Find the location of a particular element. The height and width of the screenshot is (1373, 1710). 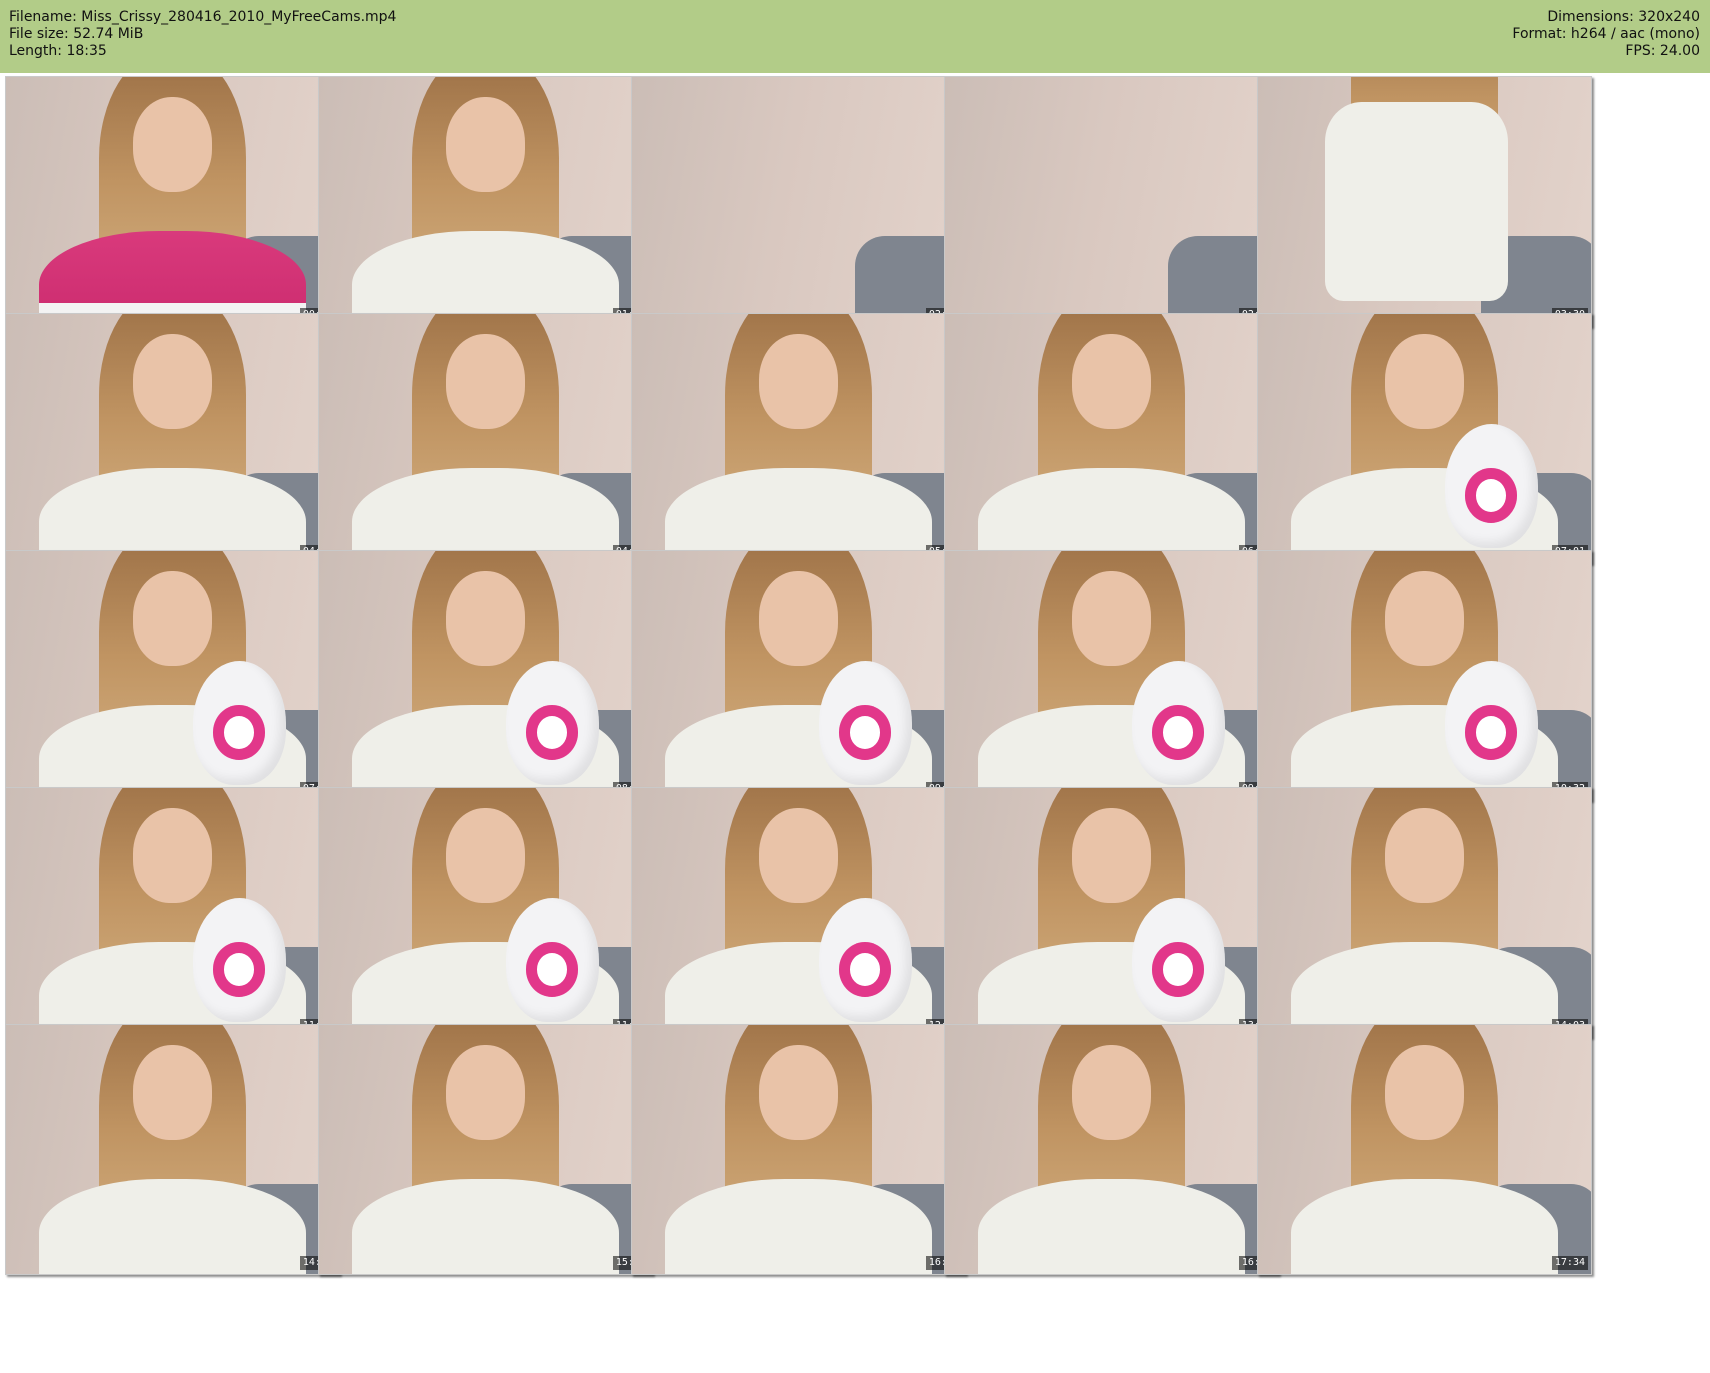

video-thumbnail: 11:14 is located at coordinates (172, 912).